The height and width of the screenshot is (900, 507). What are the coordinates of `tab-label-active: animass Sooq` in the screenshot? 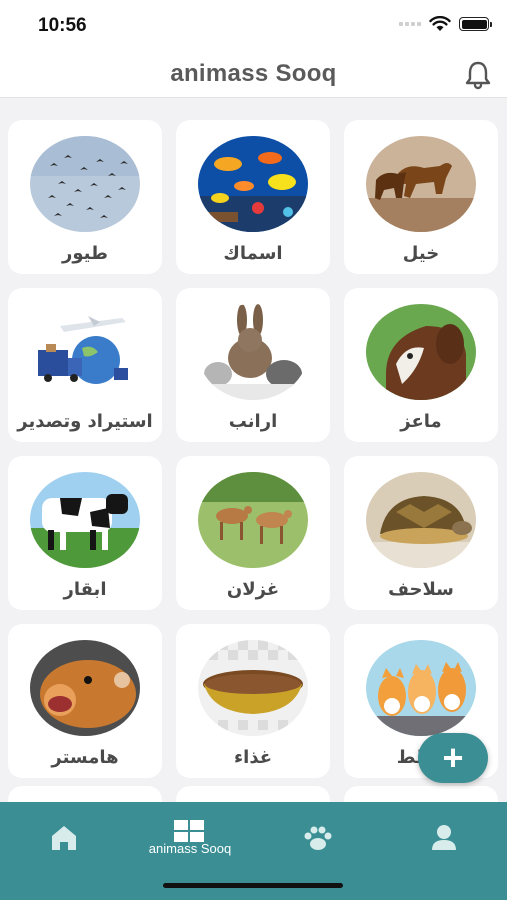 It's located at (190, 848).